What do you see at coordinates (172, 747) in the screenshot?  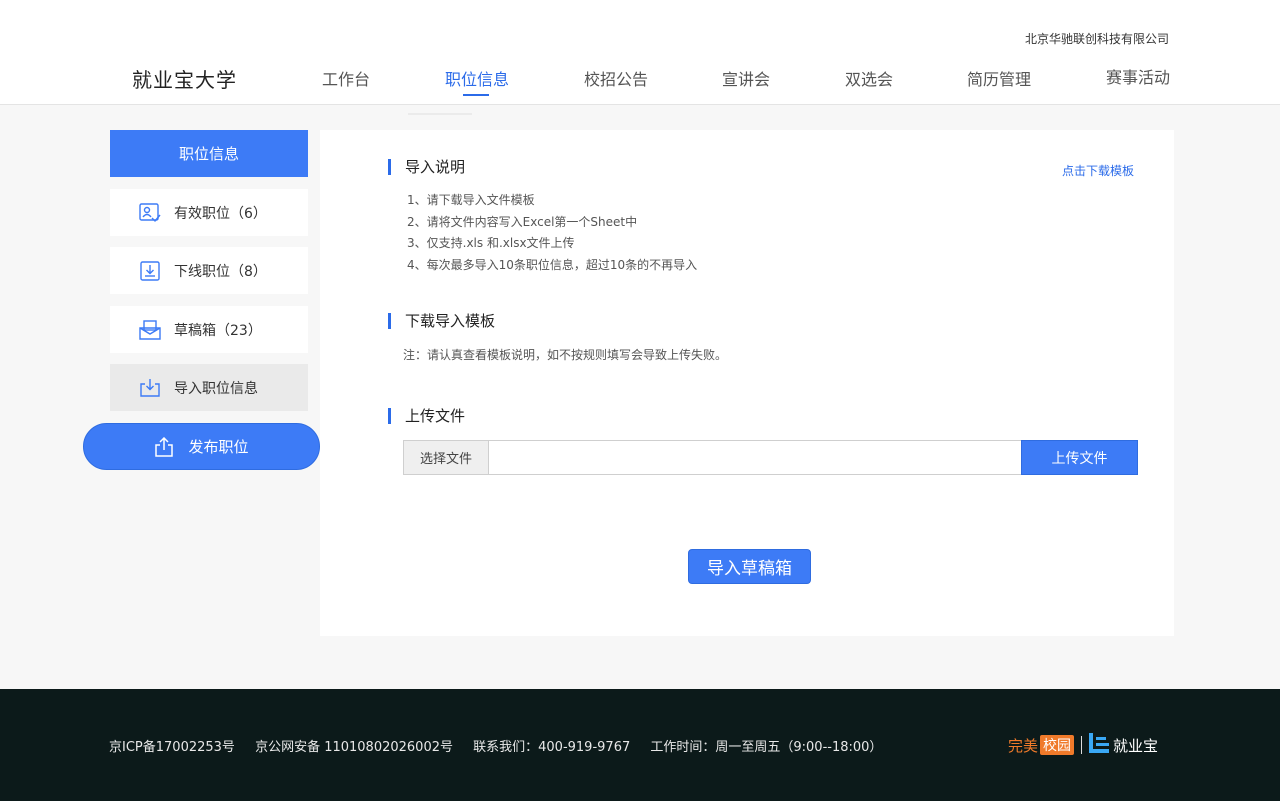 I see `icp-text: 京ICP备17002253号` at bounding box center [172, 747].